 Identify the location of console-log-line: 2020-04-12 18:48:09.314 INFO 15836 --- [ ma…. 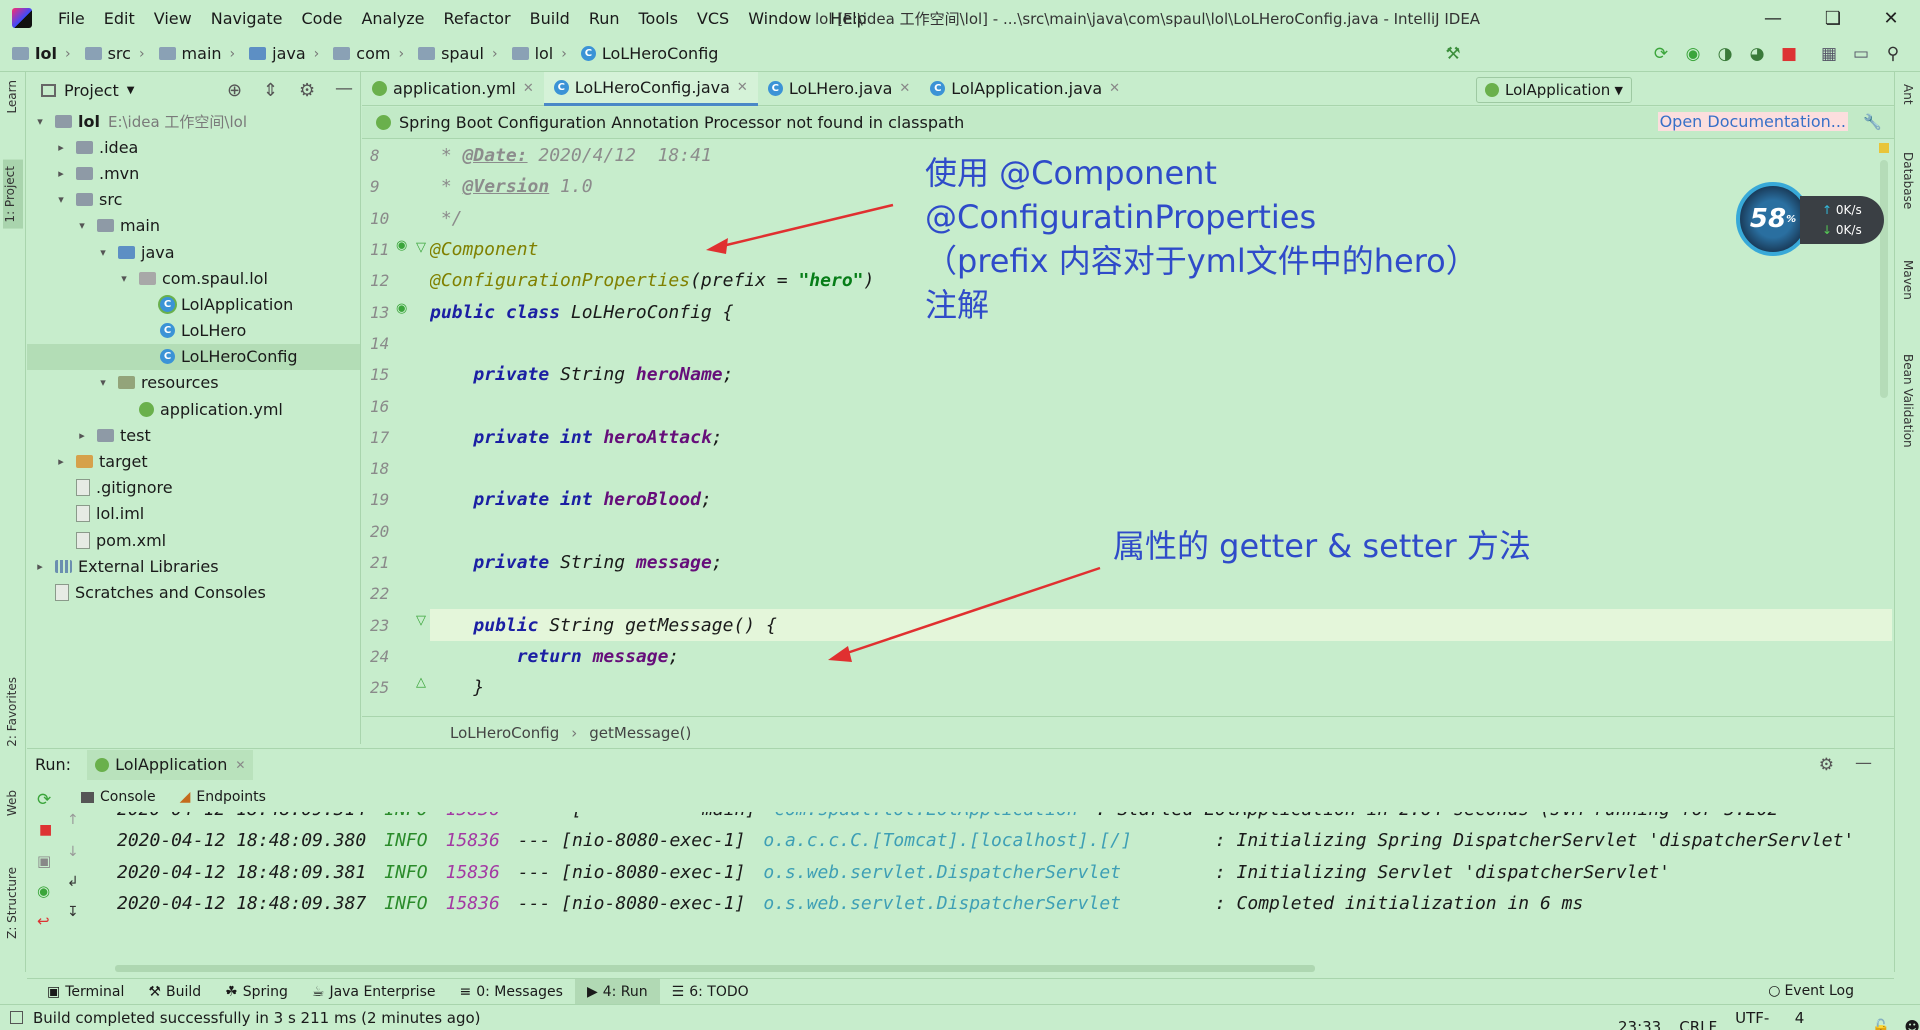
(978, 818).